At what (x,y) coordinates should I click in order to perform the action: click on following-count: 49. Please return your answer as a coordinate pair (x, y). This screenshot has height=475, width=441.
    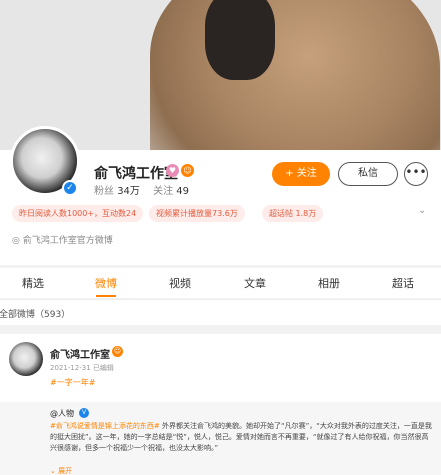
    Looking at the image, I should click on (182, 191).